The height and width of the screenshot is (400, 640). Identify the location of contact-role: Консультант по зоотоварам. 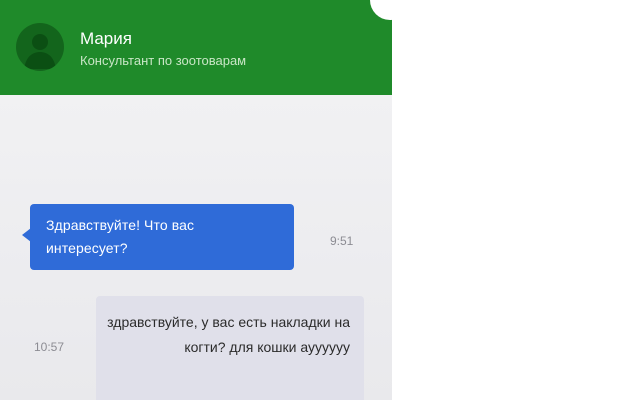
(163, 60).